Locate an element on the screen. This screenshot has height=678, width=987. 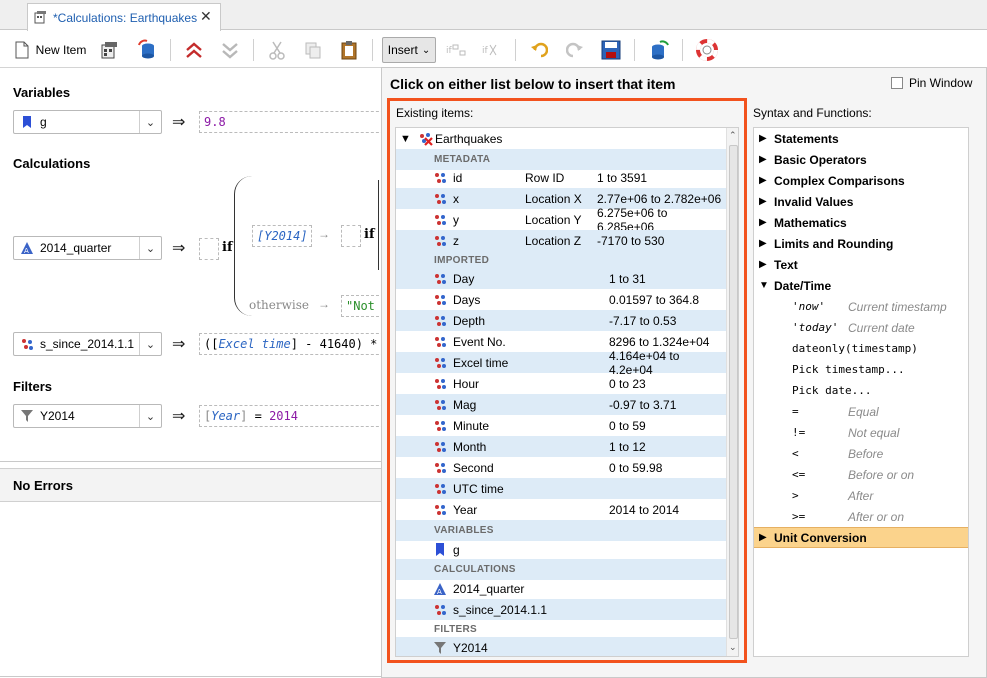
syntax-item: > After is located at coordinates (861, 495).